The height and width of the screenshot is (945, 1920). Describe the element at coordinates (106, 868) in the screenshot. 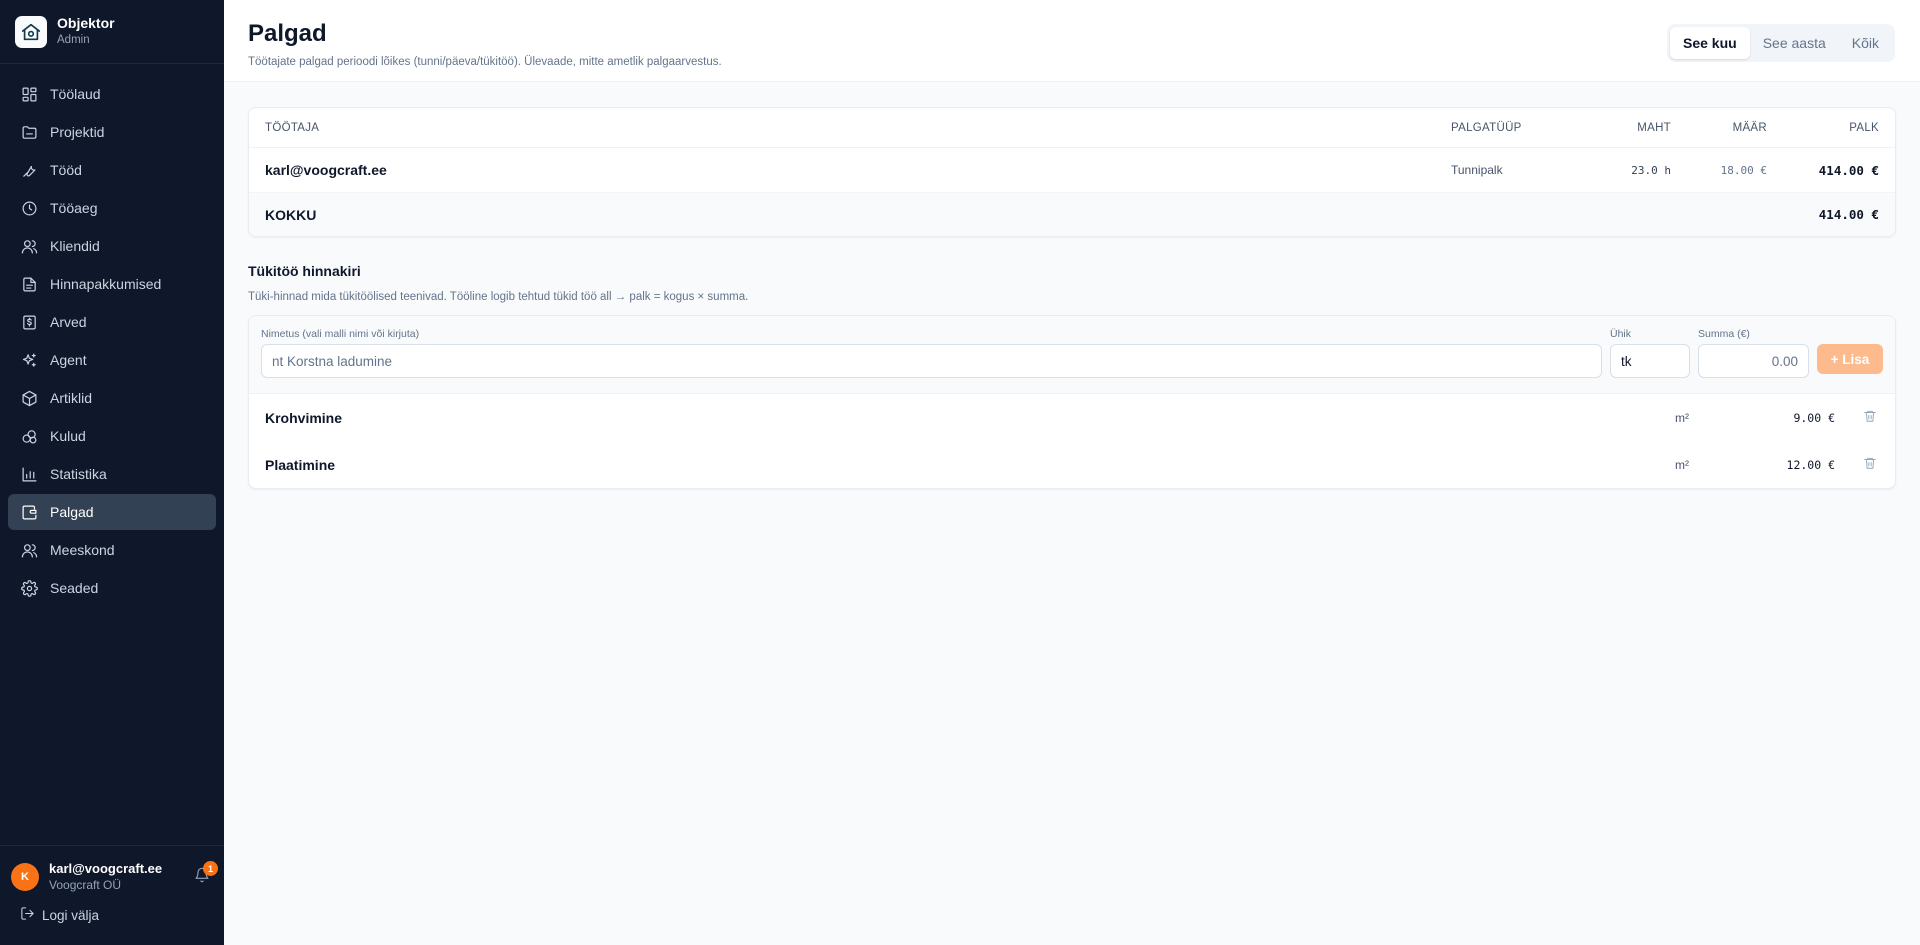

I see `user-email: karl@voogcraft.ee` at that location.